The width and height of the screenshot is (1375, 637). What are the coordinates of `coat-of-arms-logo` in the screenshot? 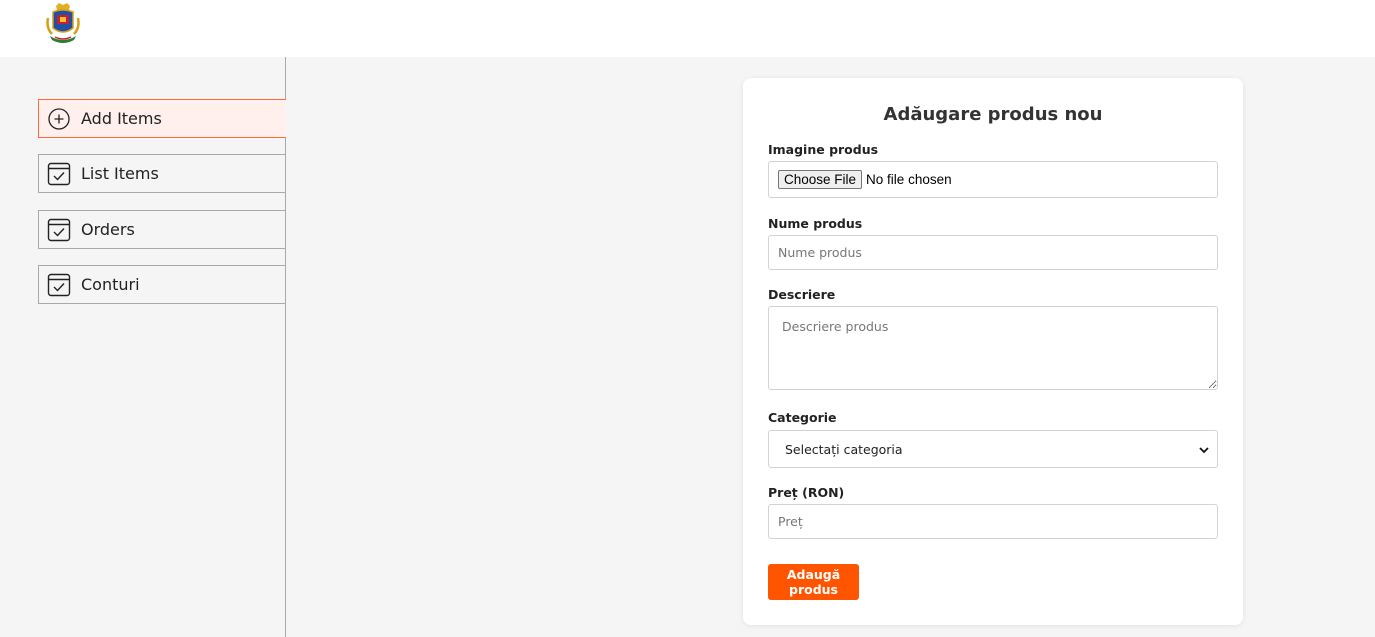 It's located at (63, 24).